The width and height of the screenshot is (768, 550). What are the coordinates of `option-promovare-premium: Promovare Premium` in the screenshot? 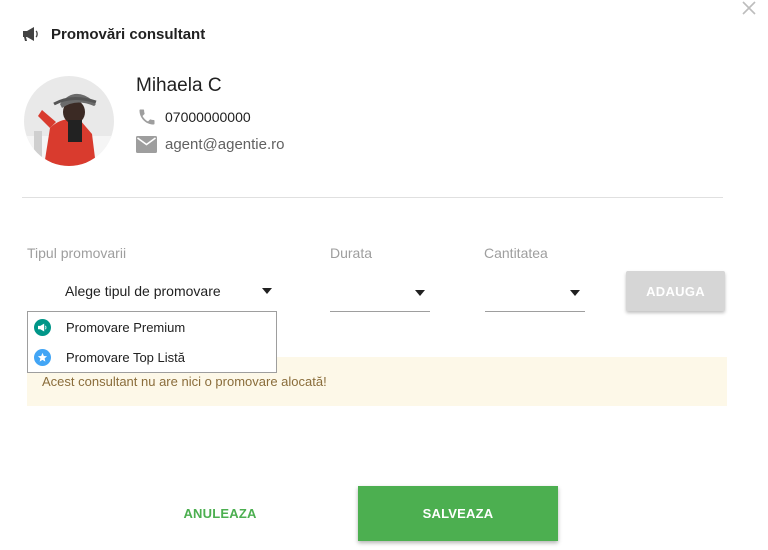 It's located at (152, 327).